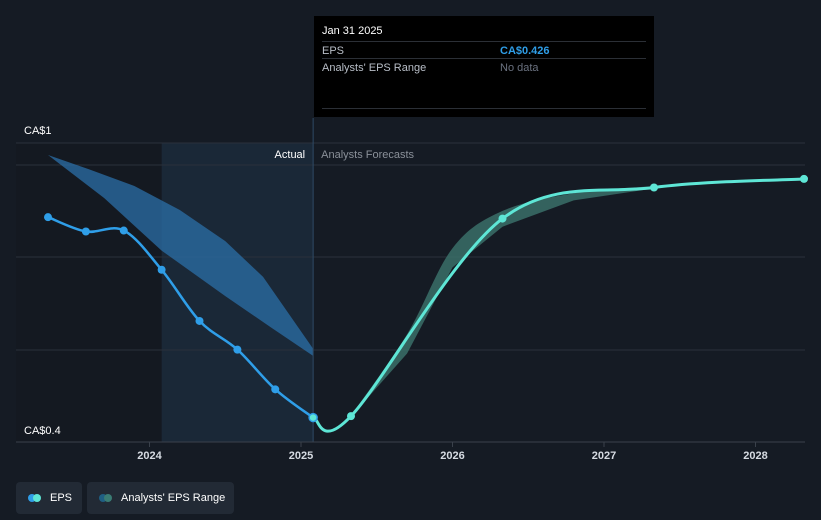 Image resolution: width=821 pixels, height=520 pixels. Describe the element at coordinates (42, 431) in the screenshot. I see `y-axis-bottom-label: CA$0.4` at that location.